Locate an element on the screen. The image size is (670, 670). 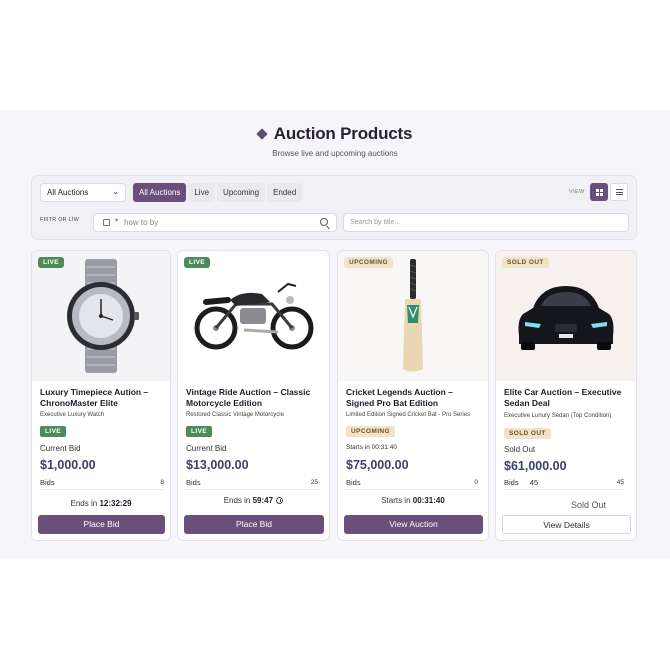
starts-in-label: Starts in 00:31:40 is located at coordinates (371, 447).